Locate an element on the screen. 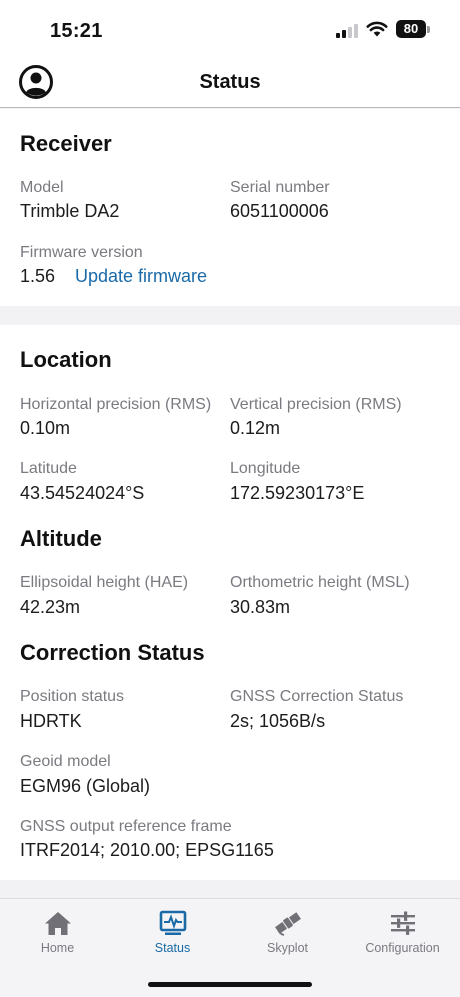  status-monitor-icon is located at coordinates (172, 922).